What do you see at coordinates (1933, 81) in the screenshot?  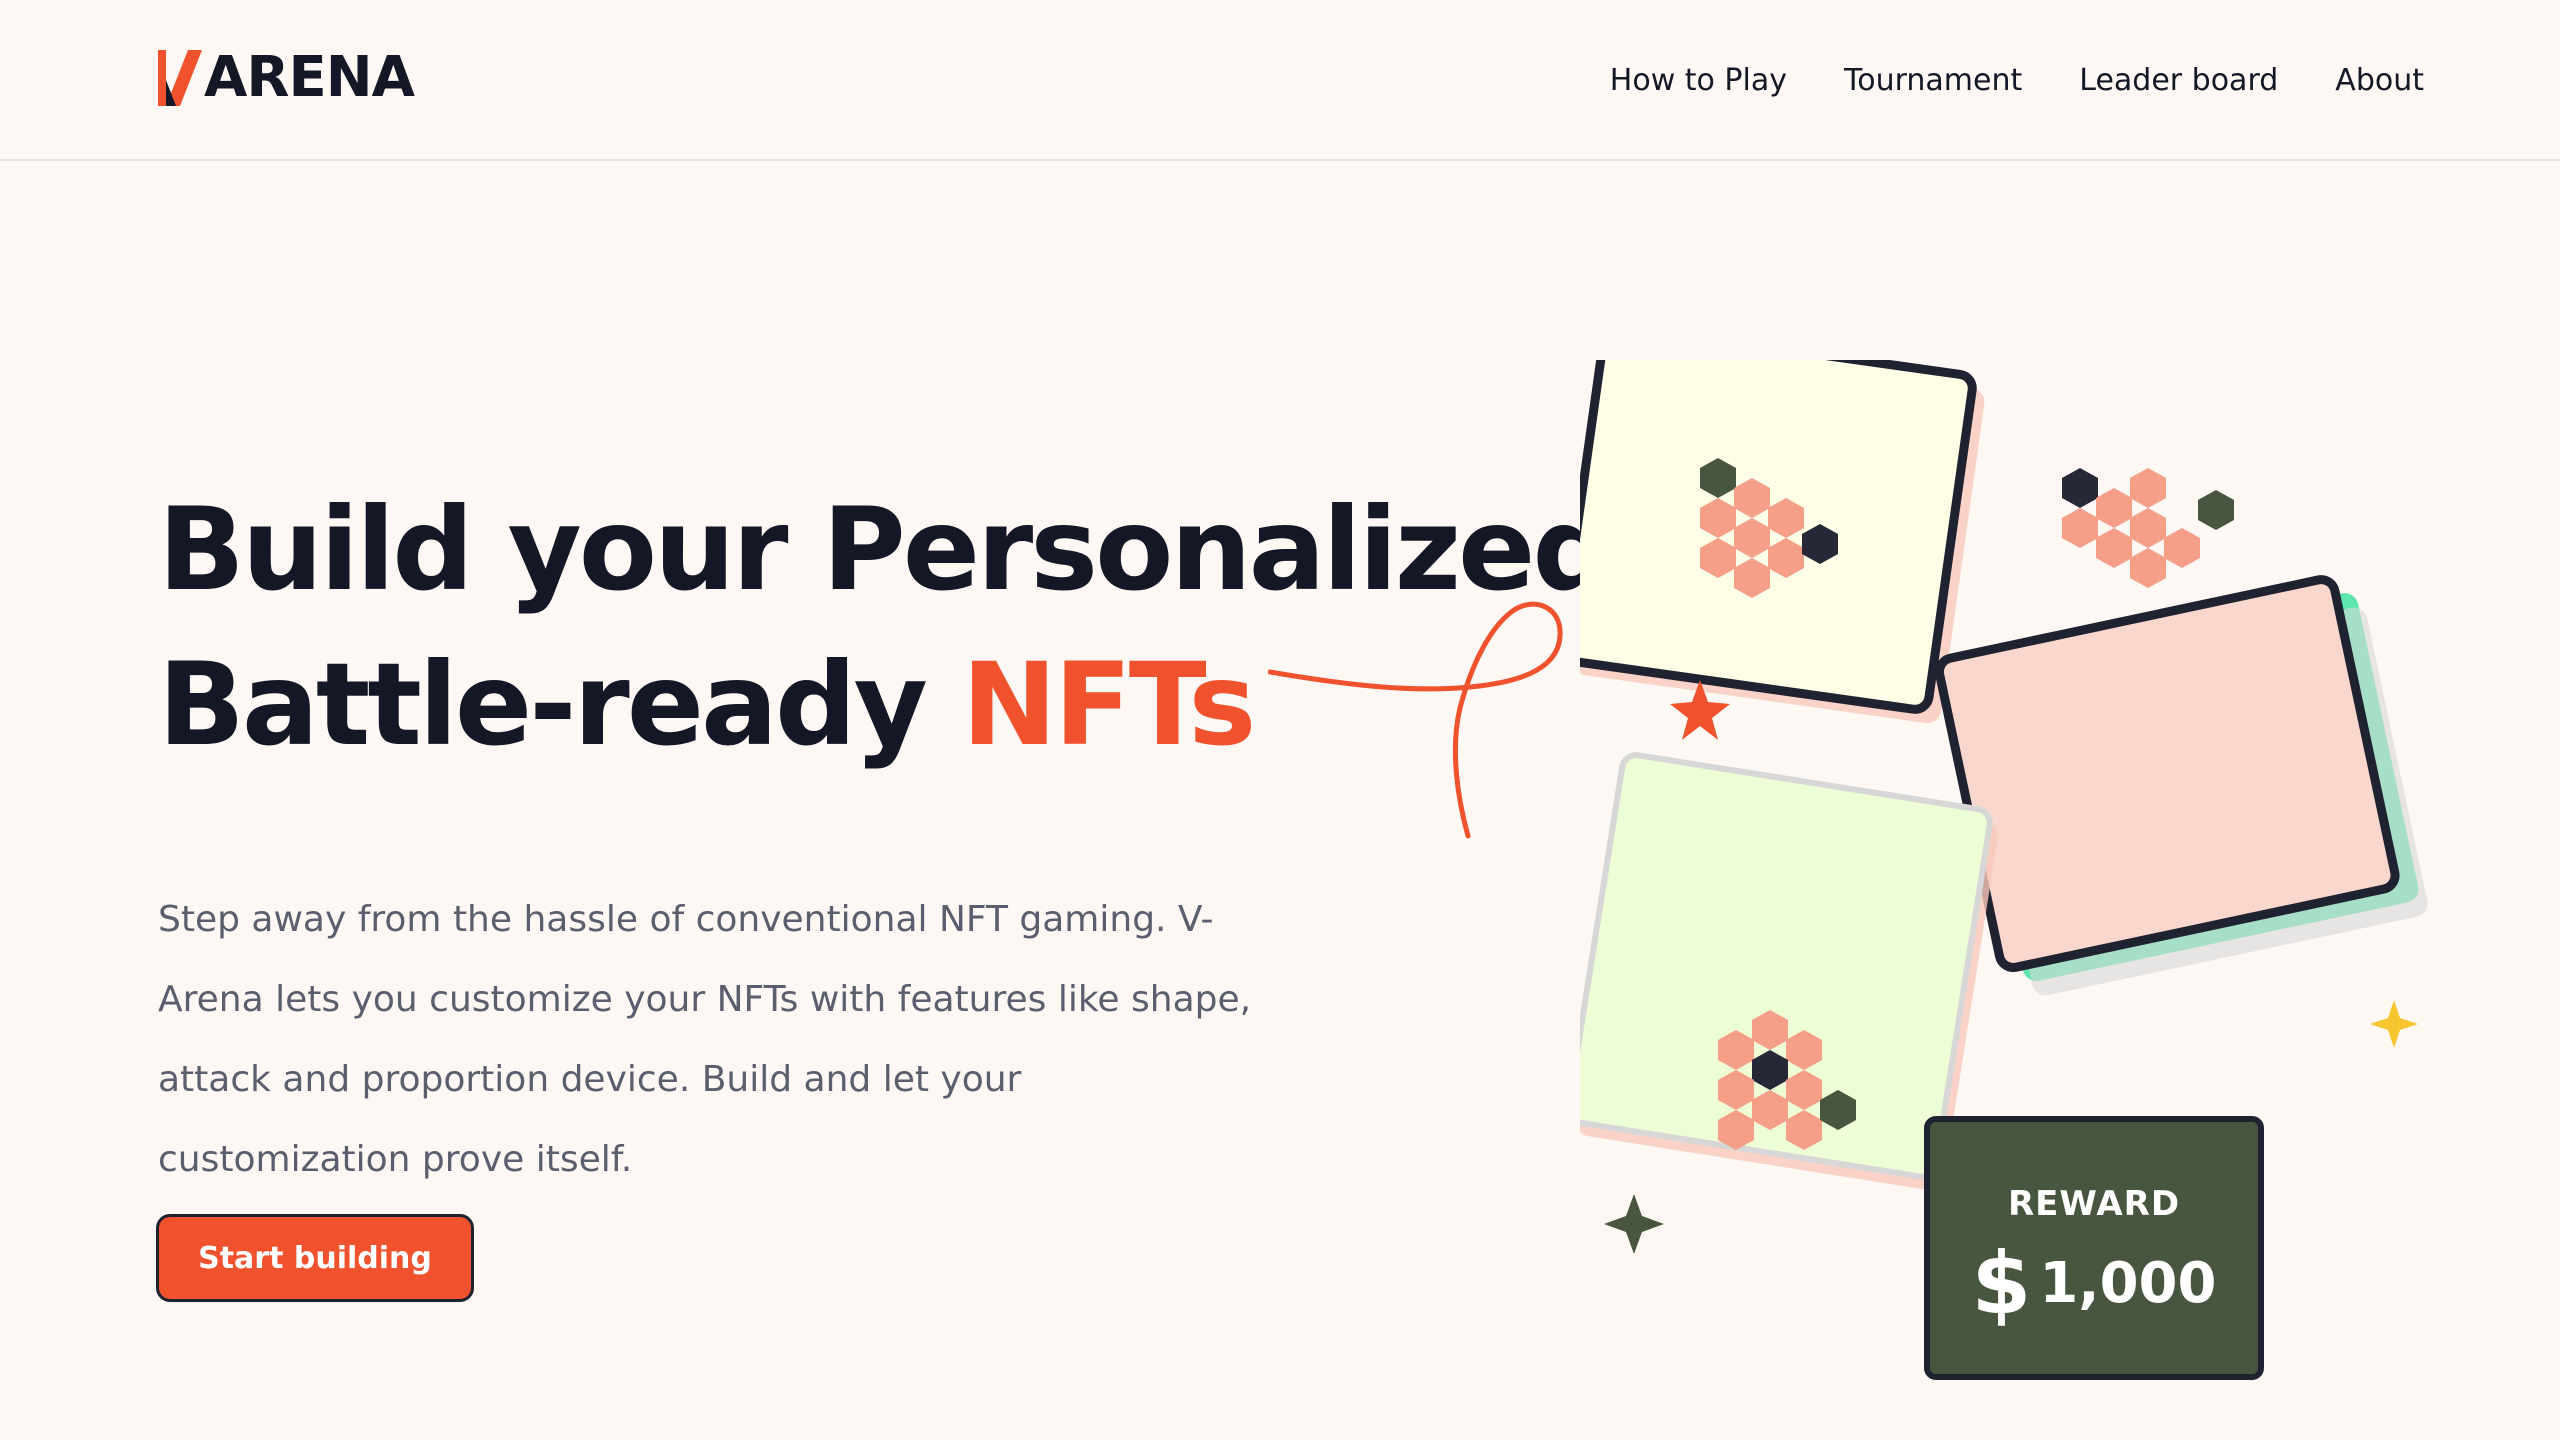 I see `nav-tournament: Tournament` at bounding box center [1933, 81].